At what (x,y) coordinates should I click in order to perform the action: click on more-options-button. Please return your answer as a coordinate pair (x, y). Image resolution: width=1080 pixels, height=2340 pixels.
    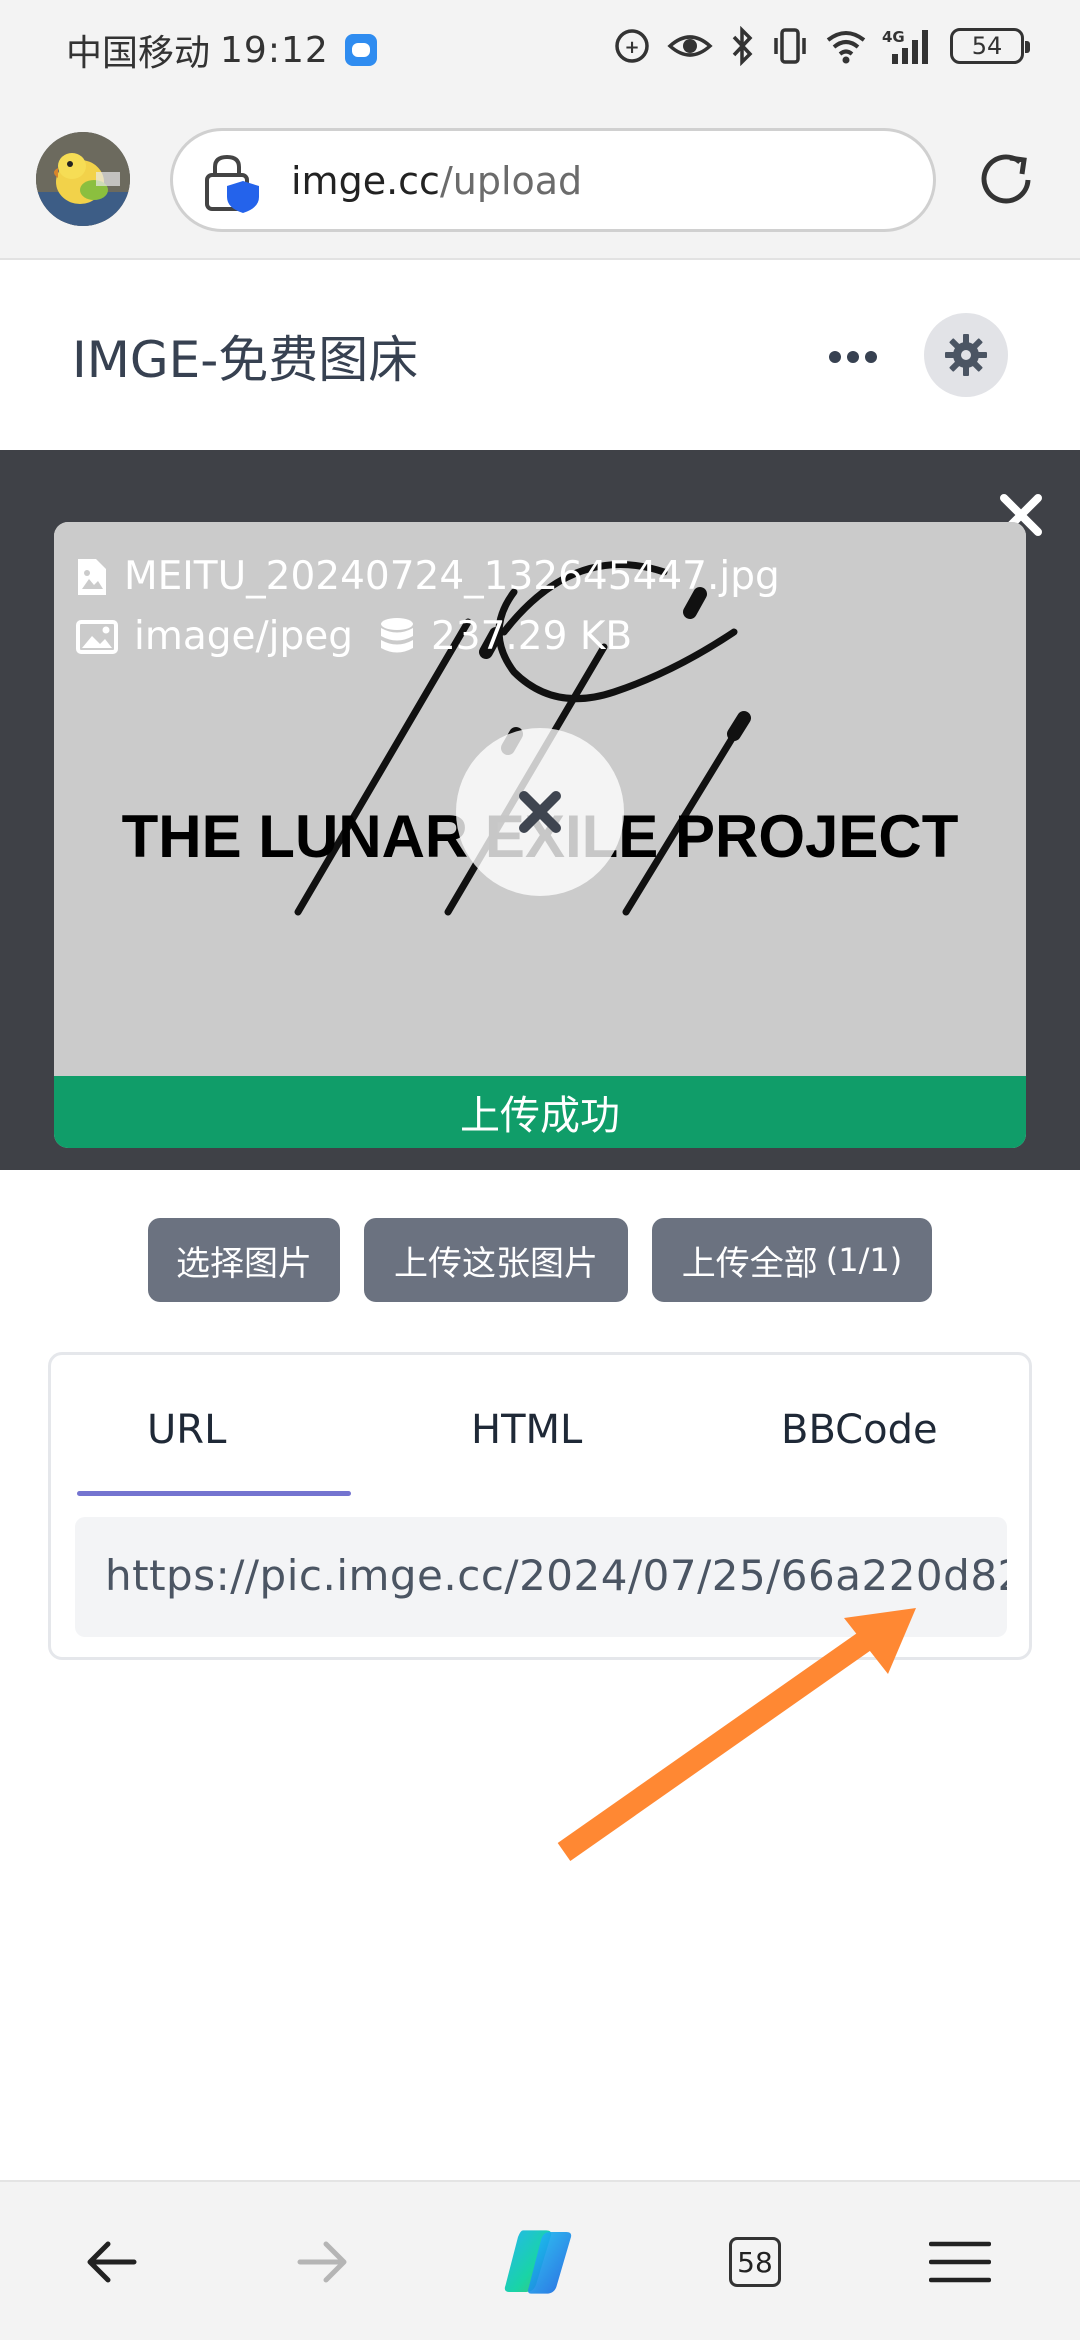
    Looking at the image, I should click on (853, 357).